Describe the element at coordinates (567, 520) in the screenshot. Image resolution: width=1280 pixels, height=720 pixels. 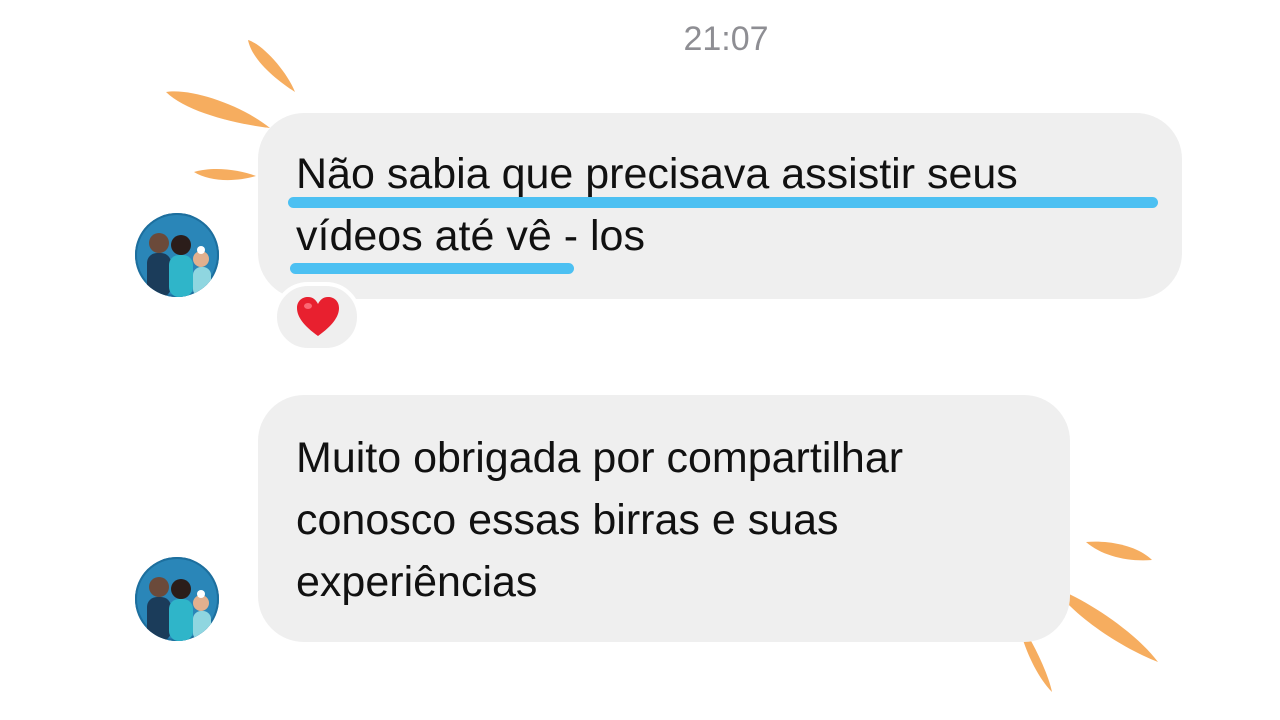
I see `message-line: conosco essas birras e suas` at that location.